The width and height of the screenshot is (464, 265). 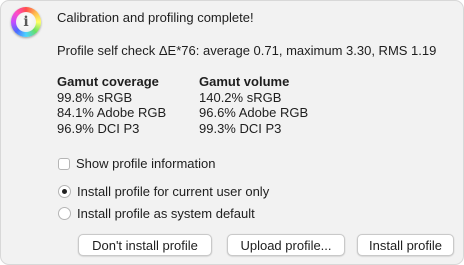 I want to click on show-profile-info-option: Show profile information, so click(x=136, y=163).